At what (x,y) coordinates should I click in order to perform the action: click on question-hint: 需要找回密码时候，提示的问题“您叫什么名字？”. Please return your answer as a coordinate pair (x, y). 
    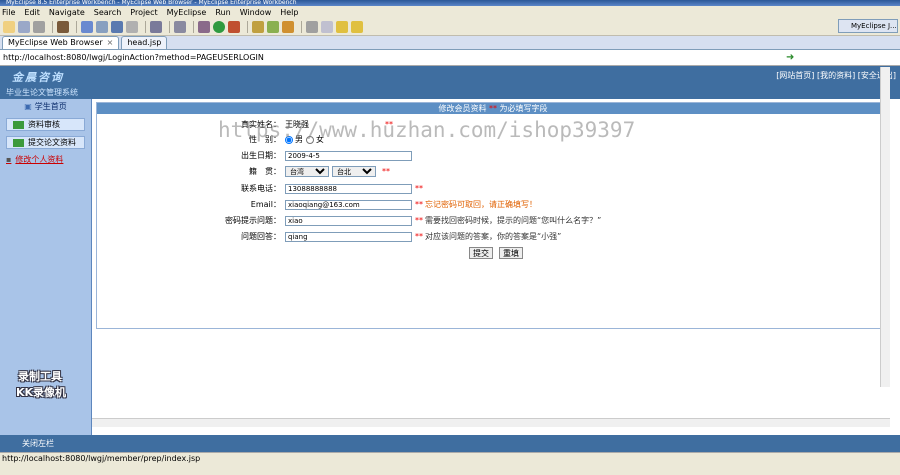
    Looking at the image, I should click on (513, 220).